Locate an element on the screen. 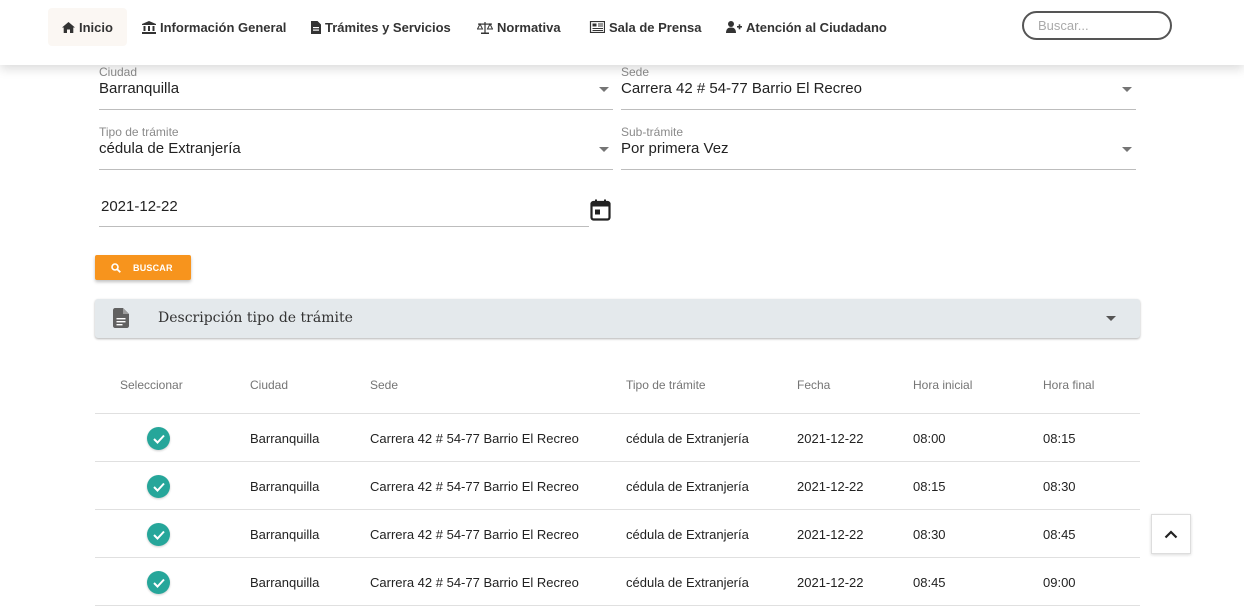 The image size is (1244, 606). nav-normativa-label: Normativa is located at coordinates (529, 27).